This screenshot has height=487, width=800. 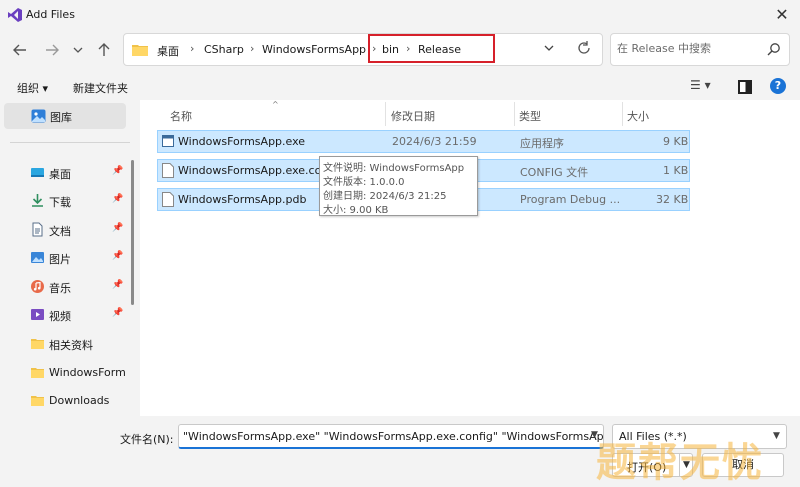 What do you see at coordinates (356, 210) in the screenshot?
I see `tooltip-size: 大小: 9.00 KB` at bounding box center [356, 210].